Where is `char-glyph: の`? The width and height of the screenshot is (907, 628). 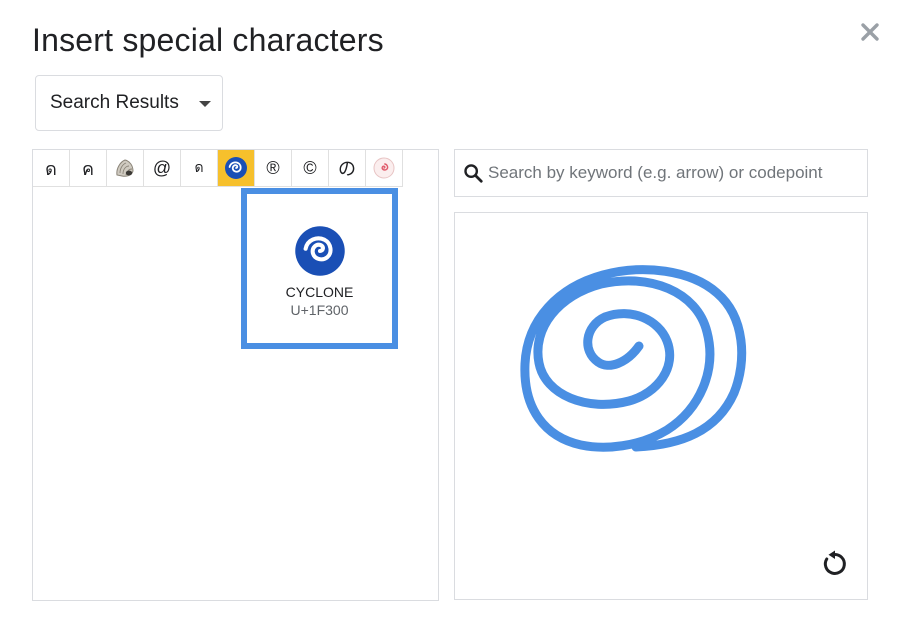
char-glyph: の is located at coordinates (347, 169).